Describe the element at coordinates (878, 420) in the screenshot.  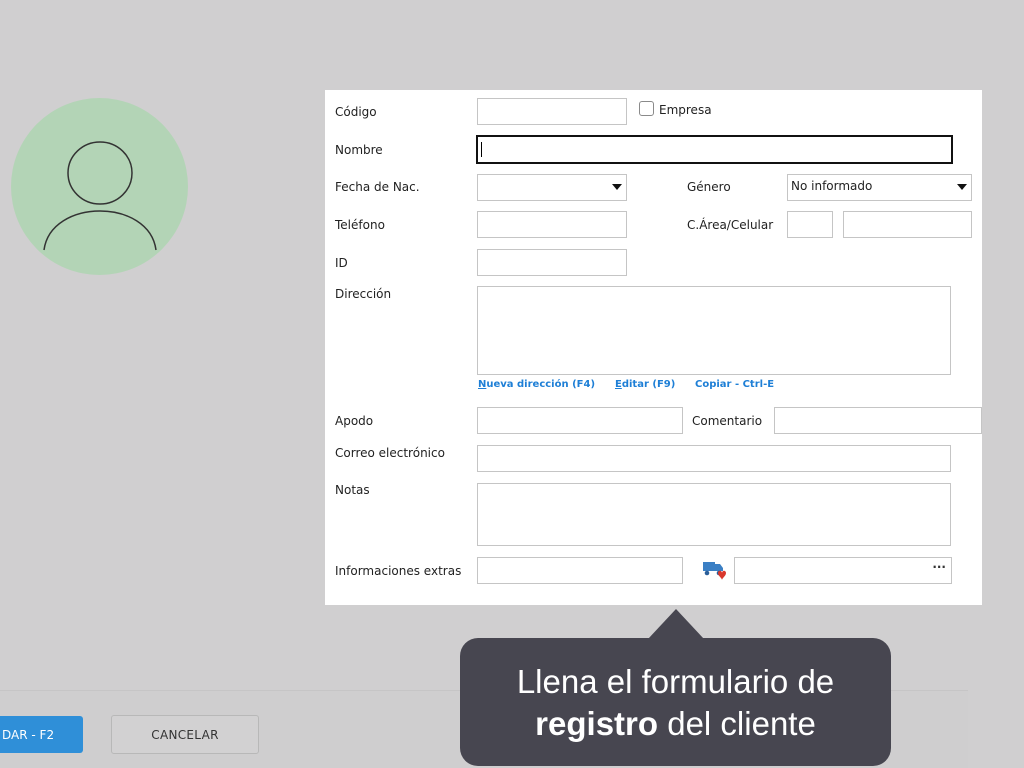
I see `comentario-input` at that location.